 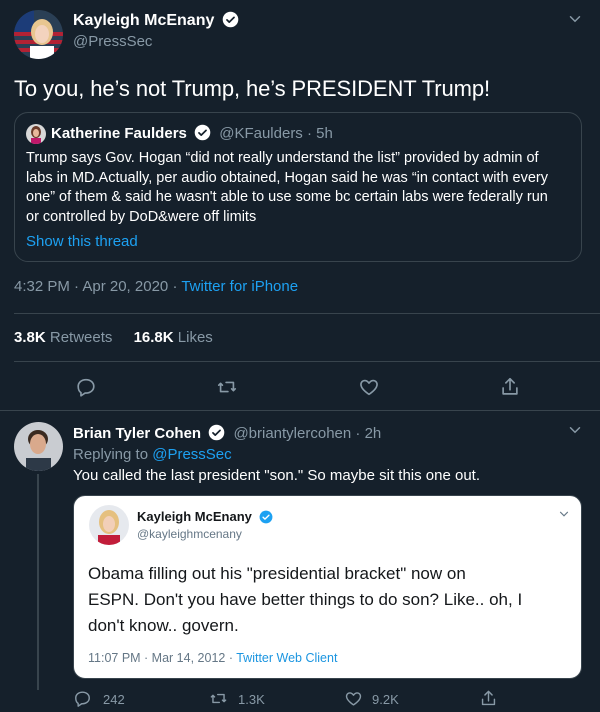 I want to click on embedded-line: don't know.. govern., so click(x=163, y=625).